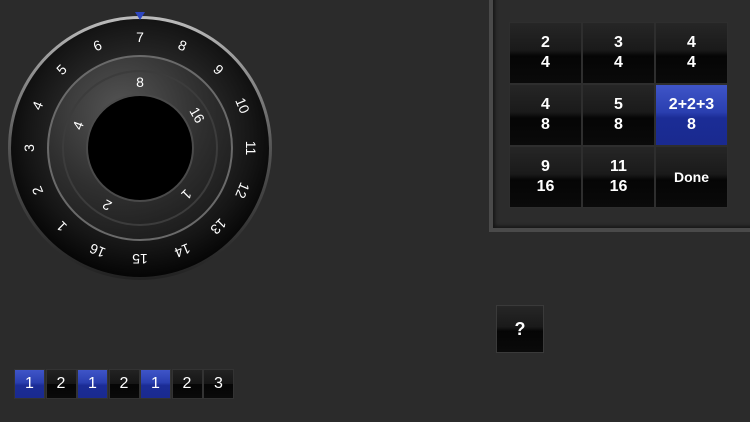  What do you see at coordinates (545, 42) in the screenshot?
I see `meter-top: 2` at bounding box center [545, 42].